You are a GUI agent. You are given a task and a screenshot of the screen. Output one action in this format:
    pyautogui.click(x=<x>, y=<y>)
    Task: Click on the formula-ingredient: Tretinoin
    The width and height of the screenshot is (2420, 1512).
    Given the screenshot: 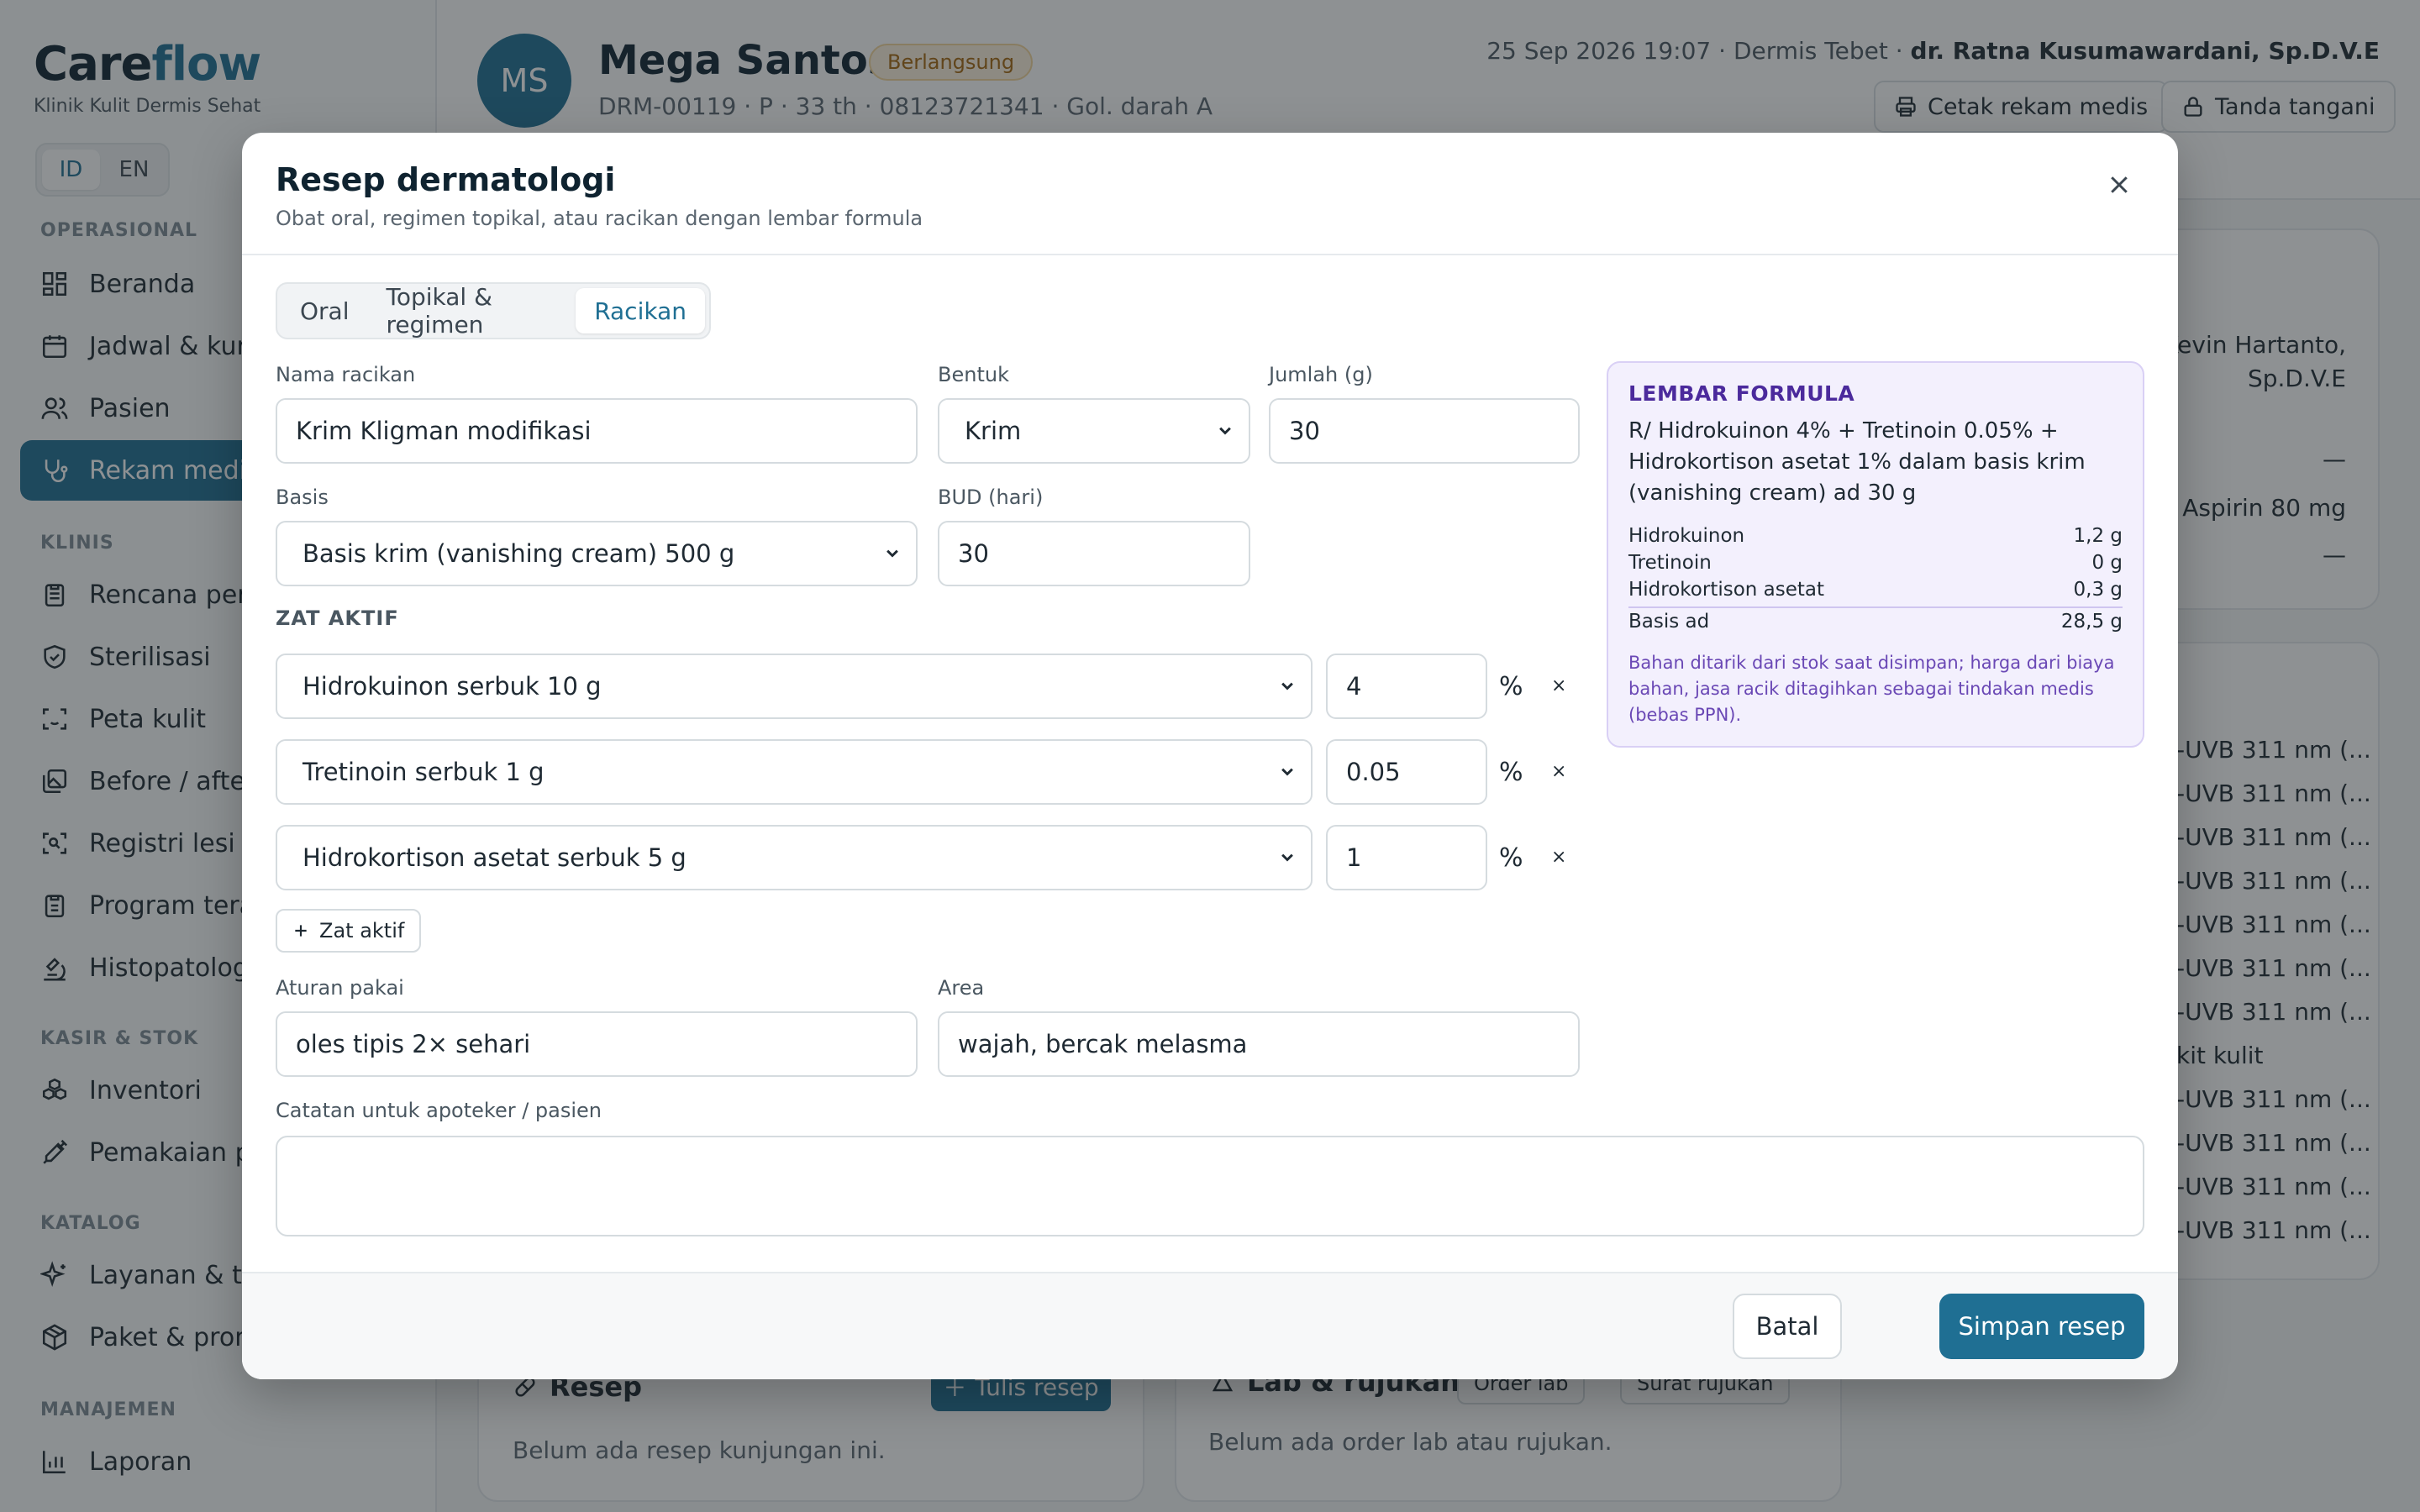 What is the action you would take?
    pyautogui.click(x=1670, y=563)
    